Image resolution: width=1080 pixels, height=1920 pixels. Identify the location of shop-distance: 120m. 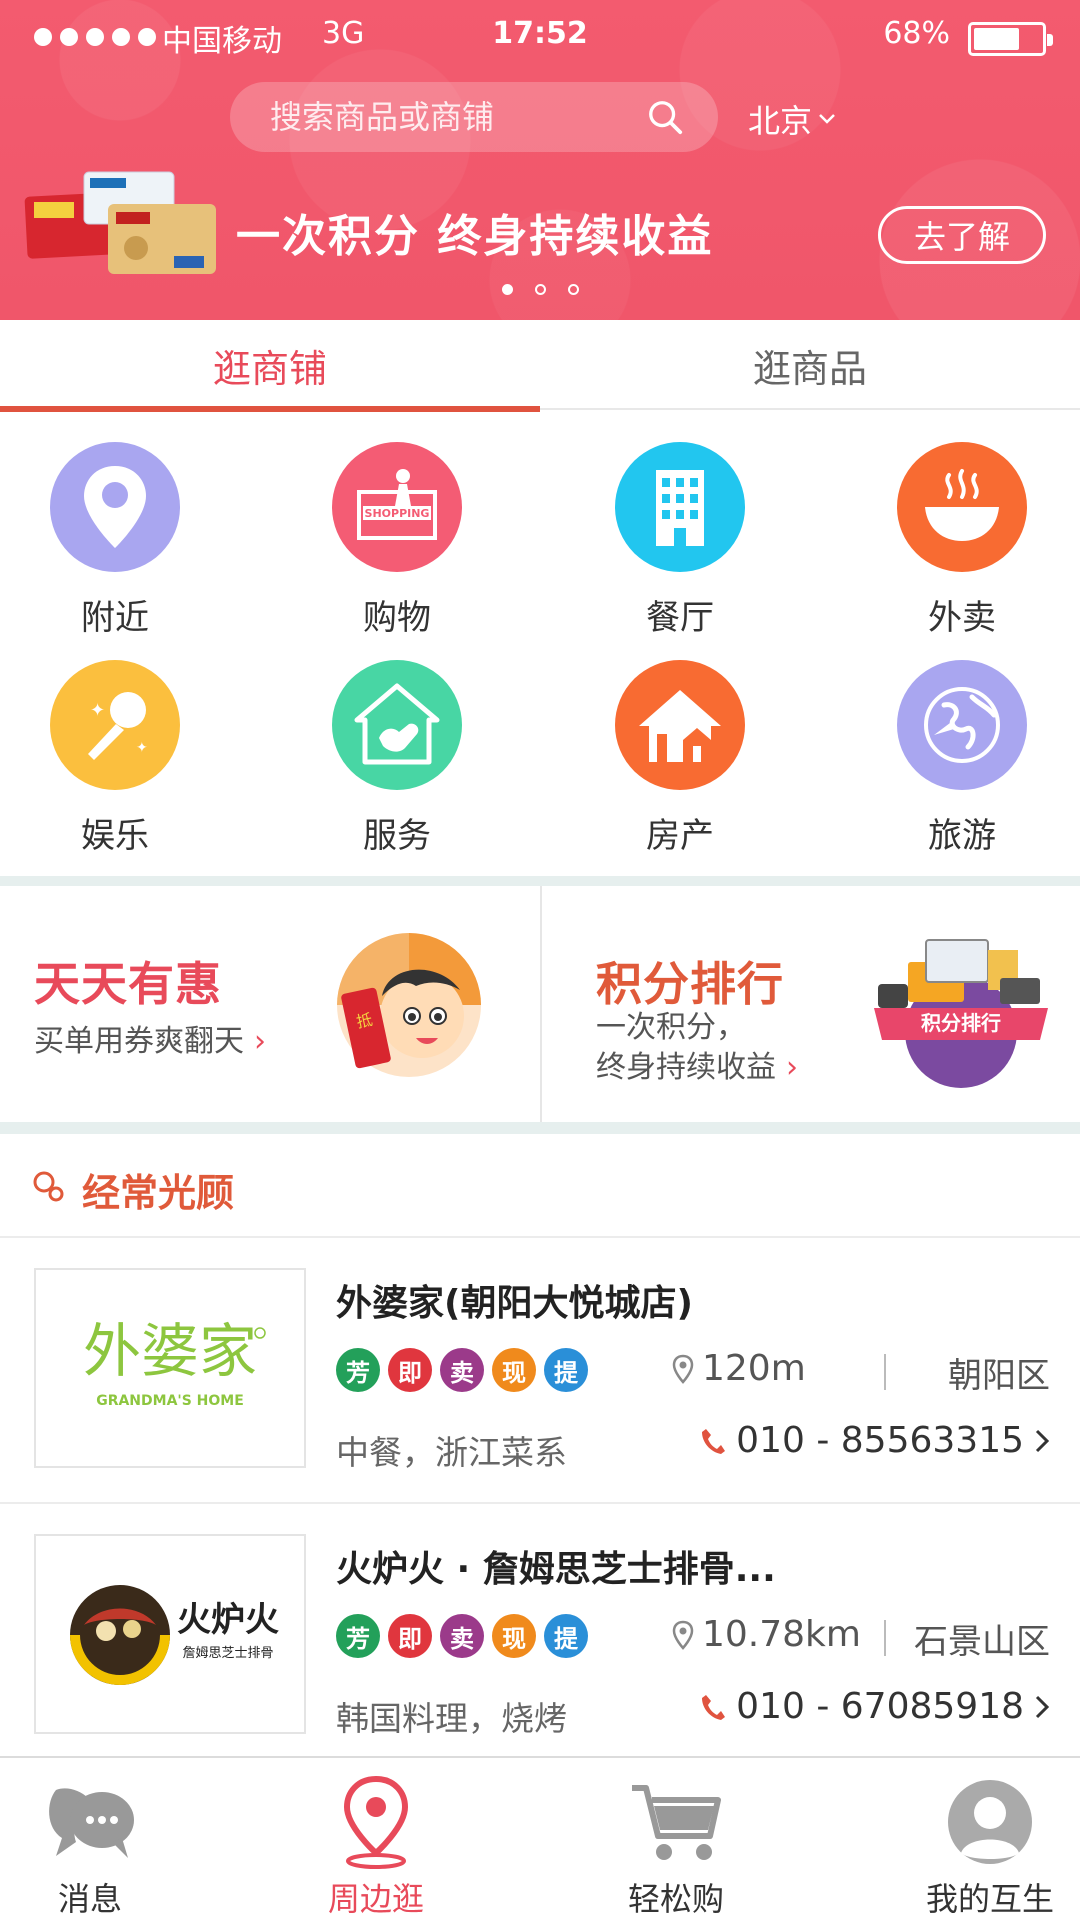
(739, 1368).